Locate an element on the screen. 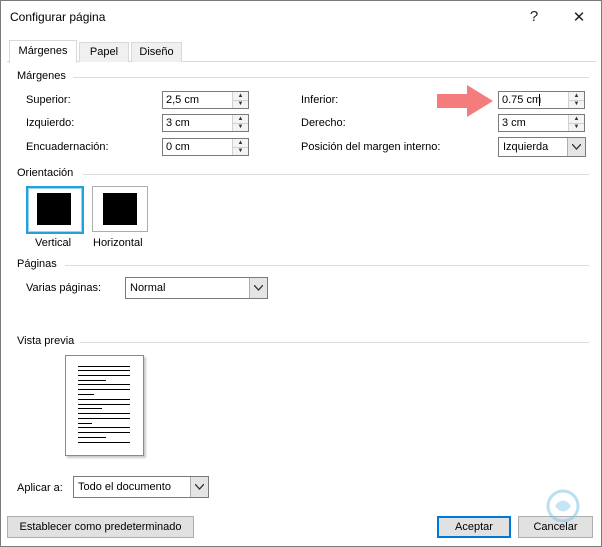  encuadernacion-value: 0 cm is located at coordinates (178, 147).